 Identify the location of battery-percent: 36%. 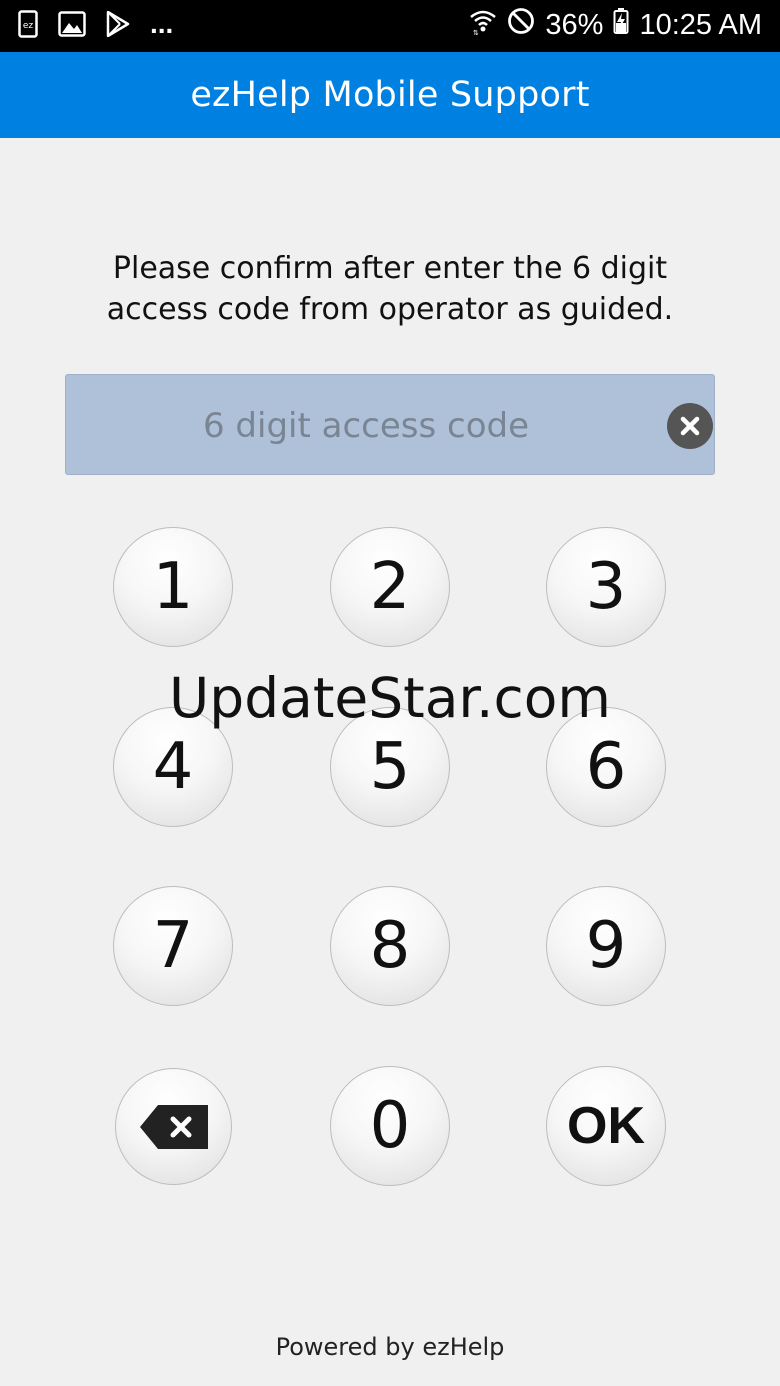
(574, 24).